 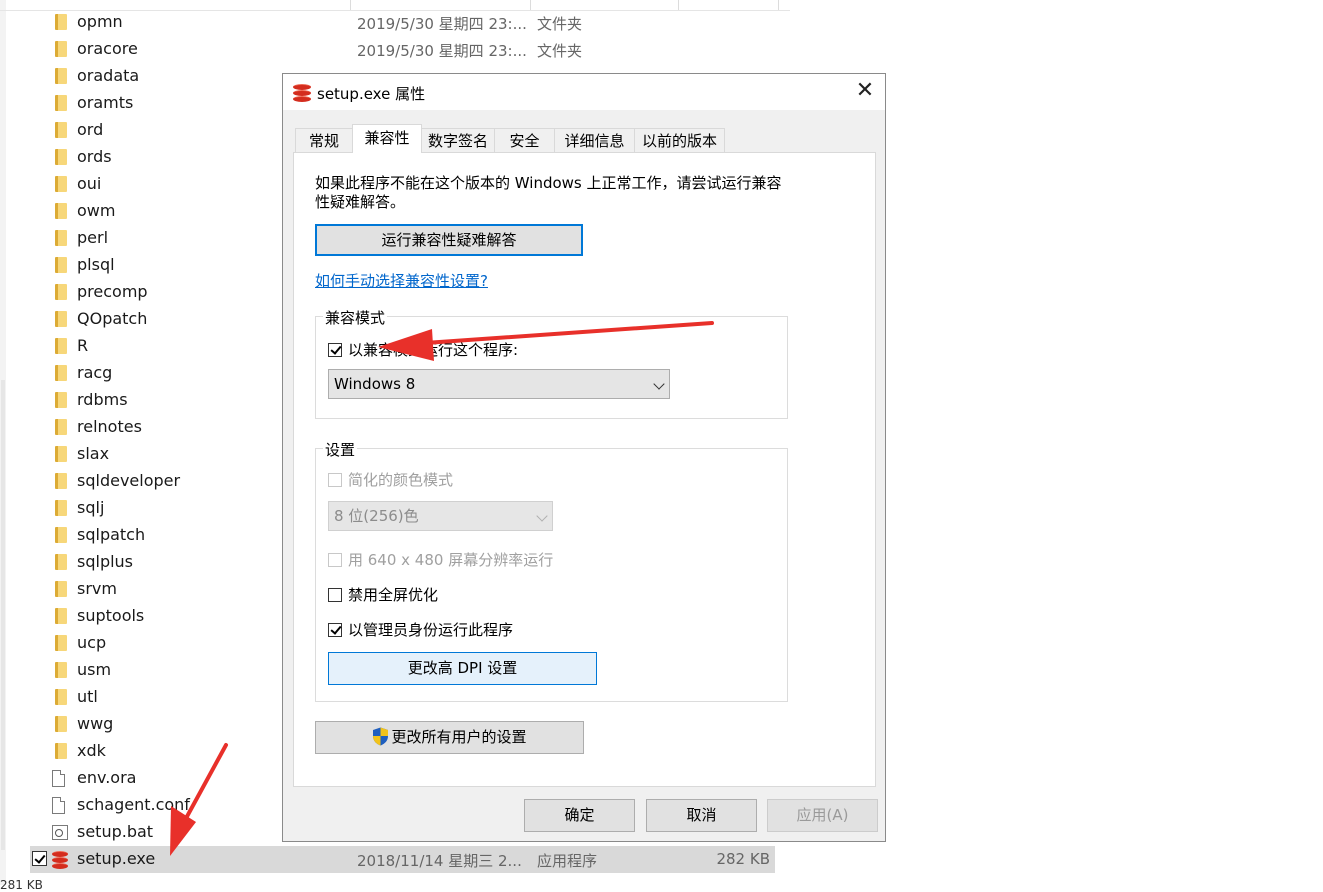 What do you see at coordinates (458, 140) in the screenshot?
I see `tab-digital-signatures: 数字签名` at bounding box center [458, 140].